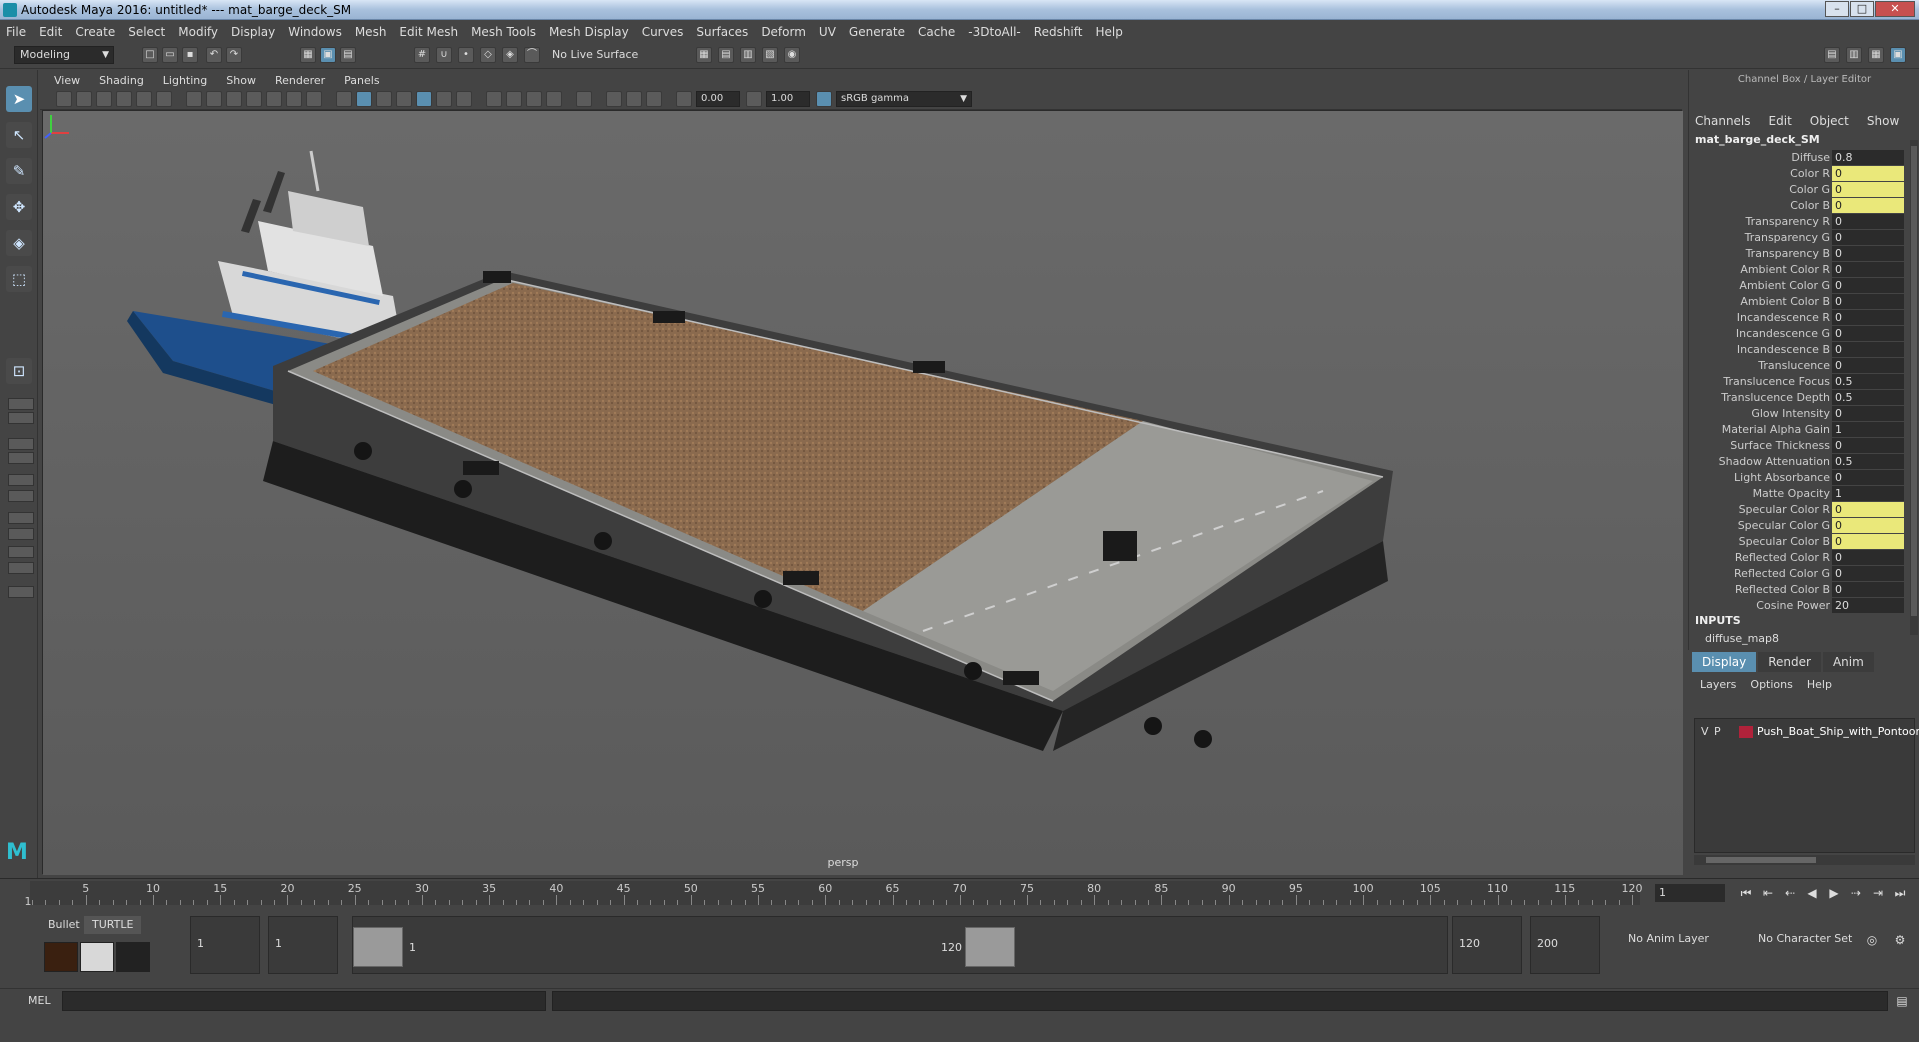 The height and width of the screenshot is (1042, 1919). What do you see at coordinates (1790, 413) in the screenshot?
I see `channel-label: Glow Intensity` at bounding box center [1790, 413].